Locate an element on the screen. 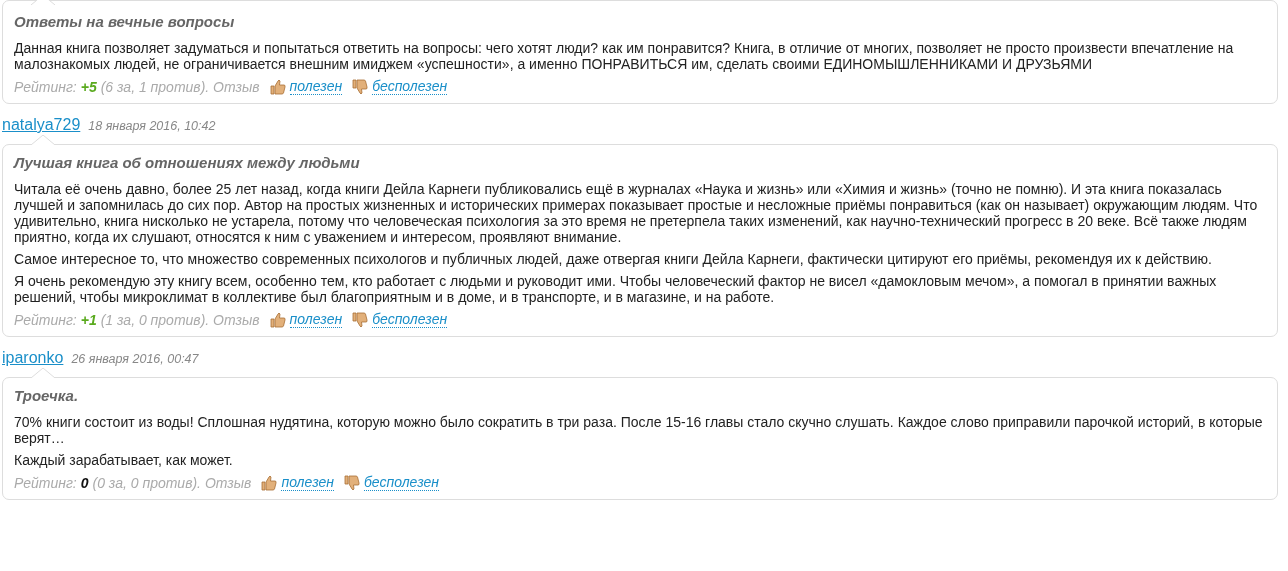 The height and width of the screenshot is (571, 1288). review-text: Я очень рекомендую эту книгу всем, особенно тем, кто работает с людьми и руководит ими. Чтобы человеческий фактор не висел «дамокловым мечом», а помогал в принятии важных решений, чтобы микроклимат в коллективе был благоприятным и в доме, и в транспорте, и в магазине, и на работе. is located at coordinates (616, 289).